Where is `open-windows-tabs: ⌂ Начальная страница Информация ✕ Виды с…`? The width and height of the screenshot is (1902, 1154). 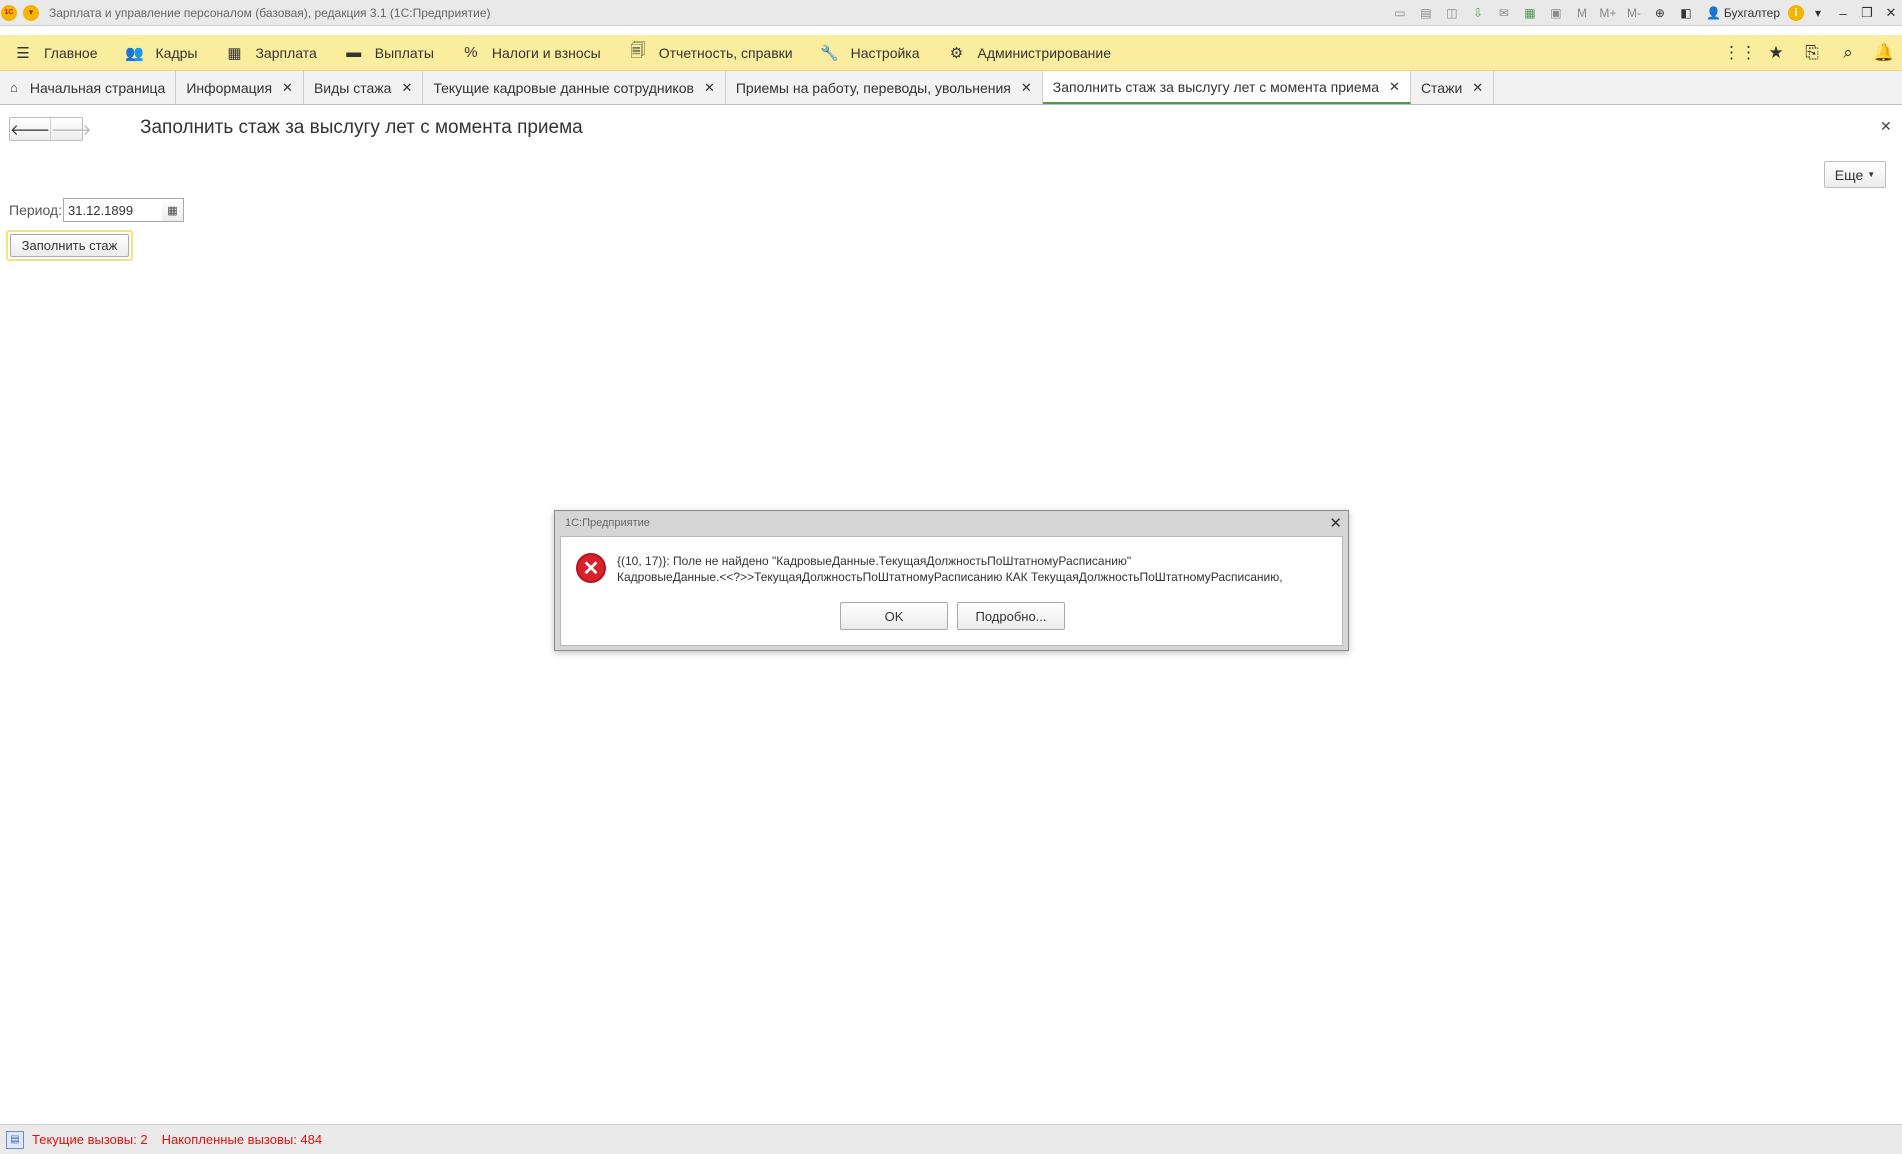
open-windows-tabs: ⌂ Начальная страница Информация ✕ Виды с… is located at coordinates (951, 88).